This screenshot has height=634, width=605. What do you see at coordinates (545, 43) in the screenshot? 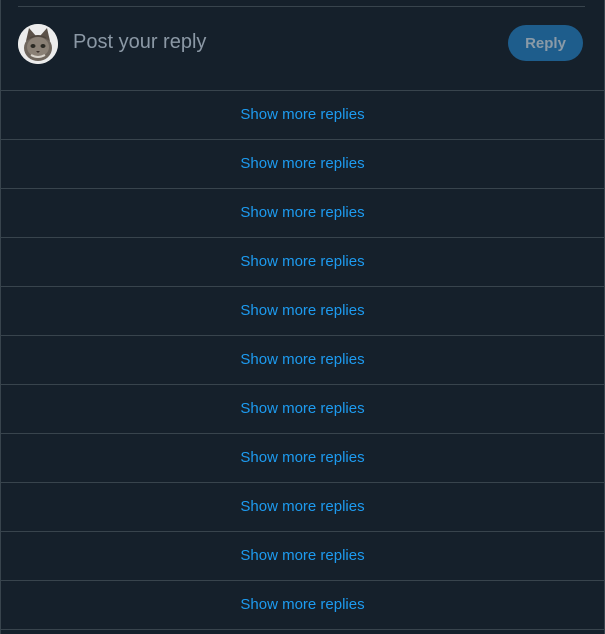
I see `reply-button: Reply` at bounding box center [545, 43].